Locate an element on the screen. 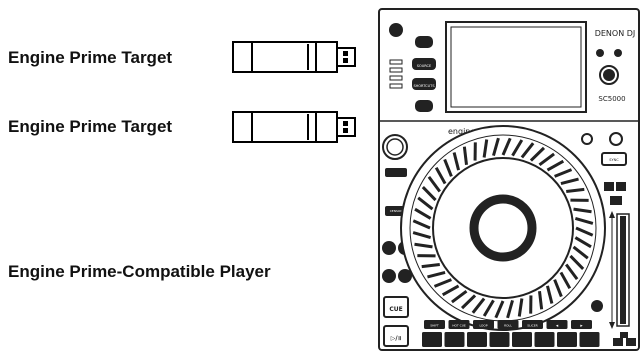  pad-mode-buttons: SHIFT HOT CUE LOOP ROLL SLICER ◀ ▶ is located at coordinates (508, 324).